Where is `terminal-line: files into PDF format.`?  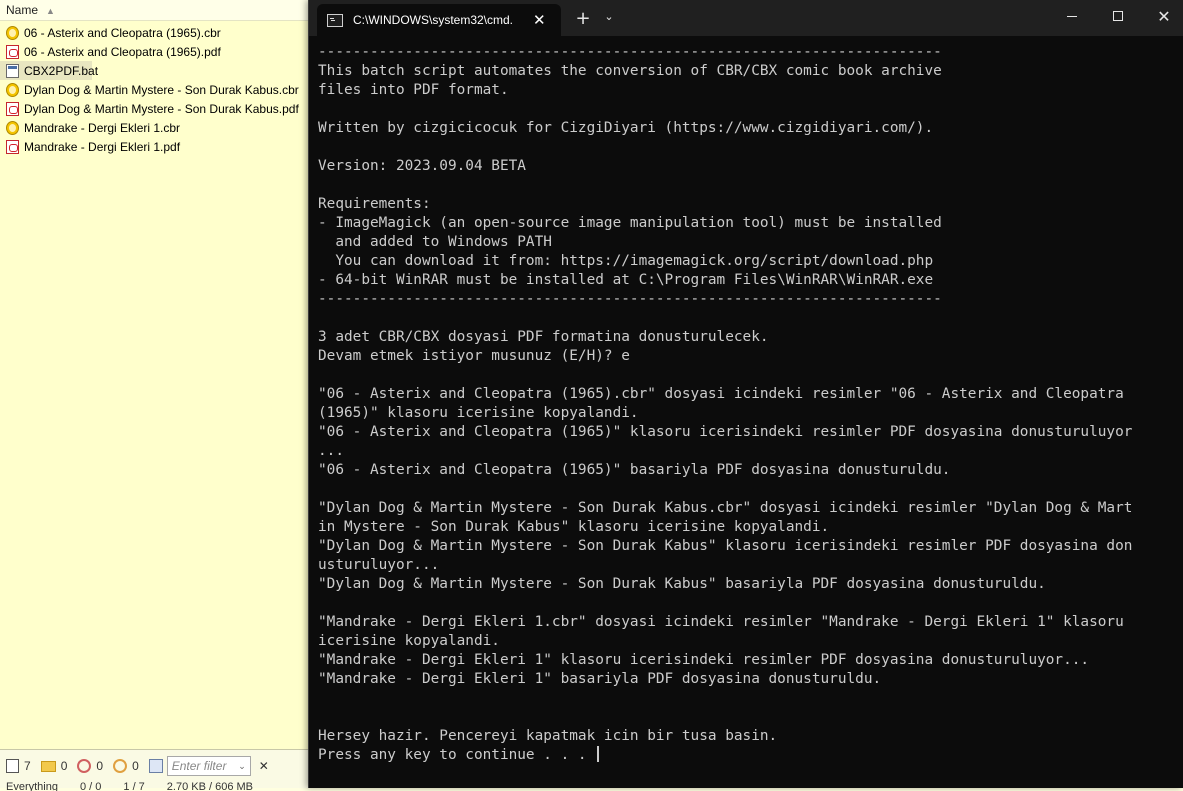
terminal-line: files into PDF format. is located at coordinates (413, 90).